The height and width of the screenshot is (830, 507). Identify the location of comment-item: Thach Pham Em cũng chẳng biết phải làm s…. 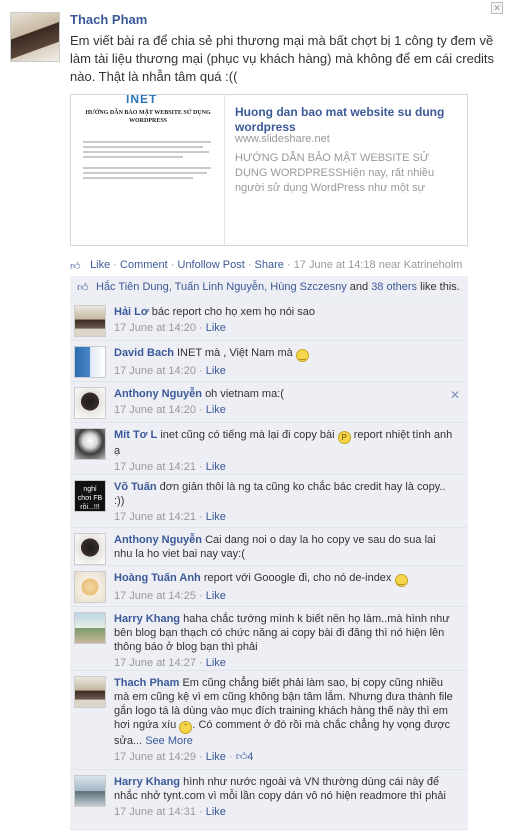
(269, 720).